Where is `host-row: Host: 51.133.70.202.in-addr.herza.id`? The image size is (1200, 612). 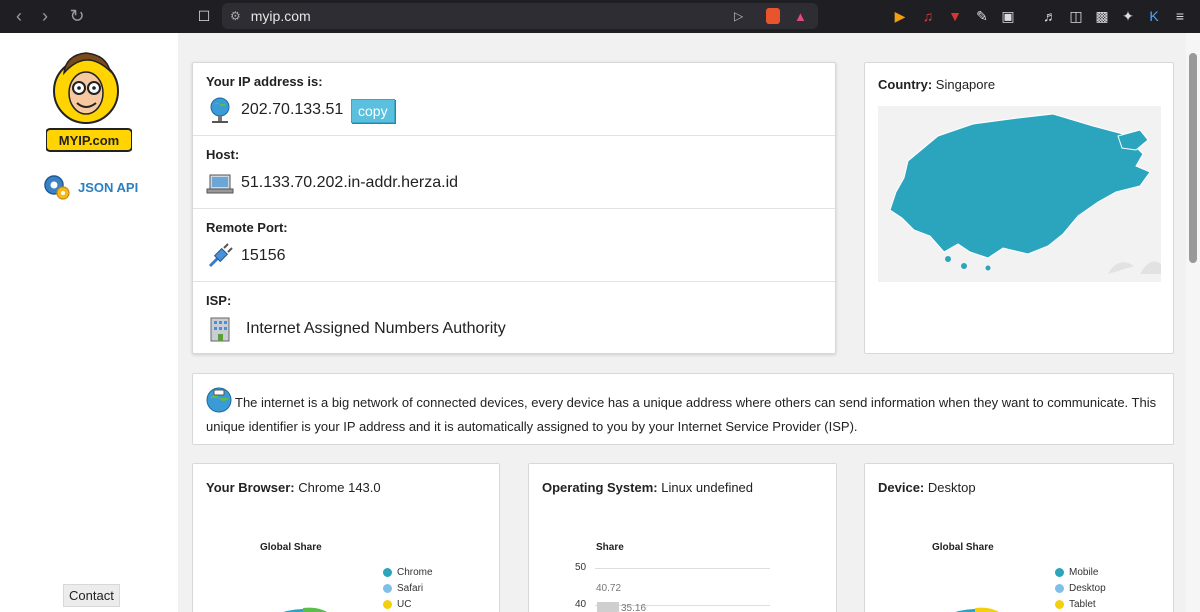 host-row: Host: 51.133.70.202.in-addr.herza.id is located at coordinates (514, 172).